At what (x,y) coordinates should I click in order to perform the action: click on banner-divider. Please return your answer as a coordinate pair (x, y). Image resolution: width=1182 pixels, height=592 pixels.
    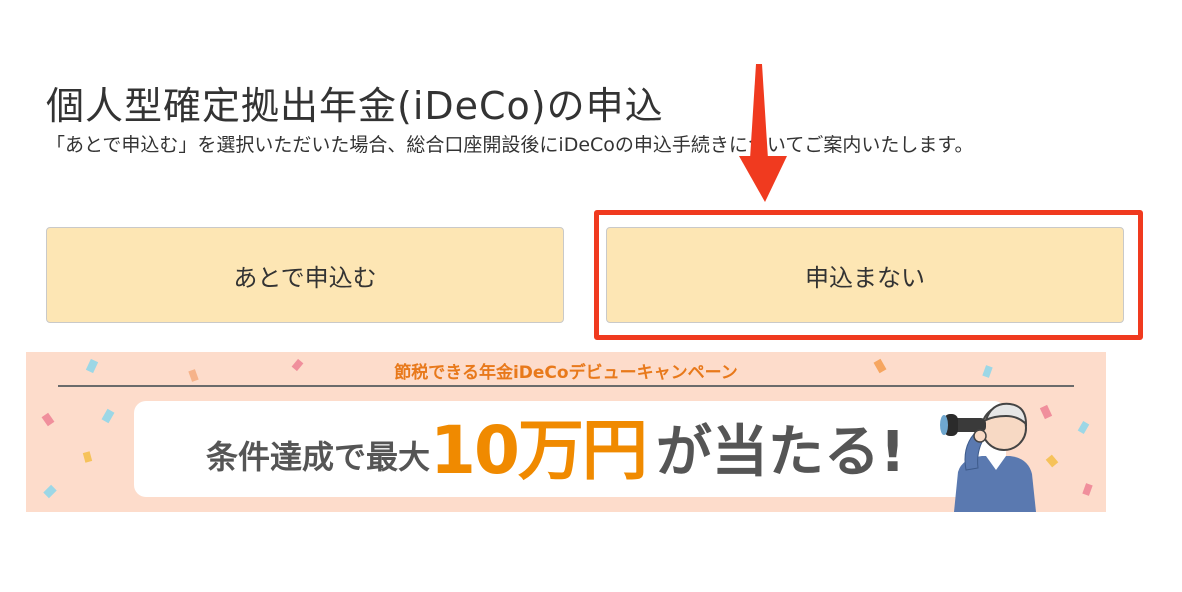
    Looking at the image, I should click on (566, 386).